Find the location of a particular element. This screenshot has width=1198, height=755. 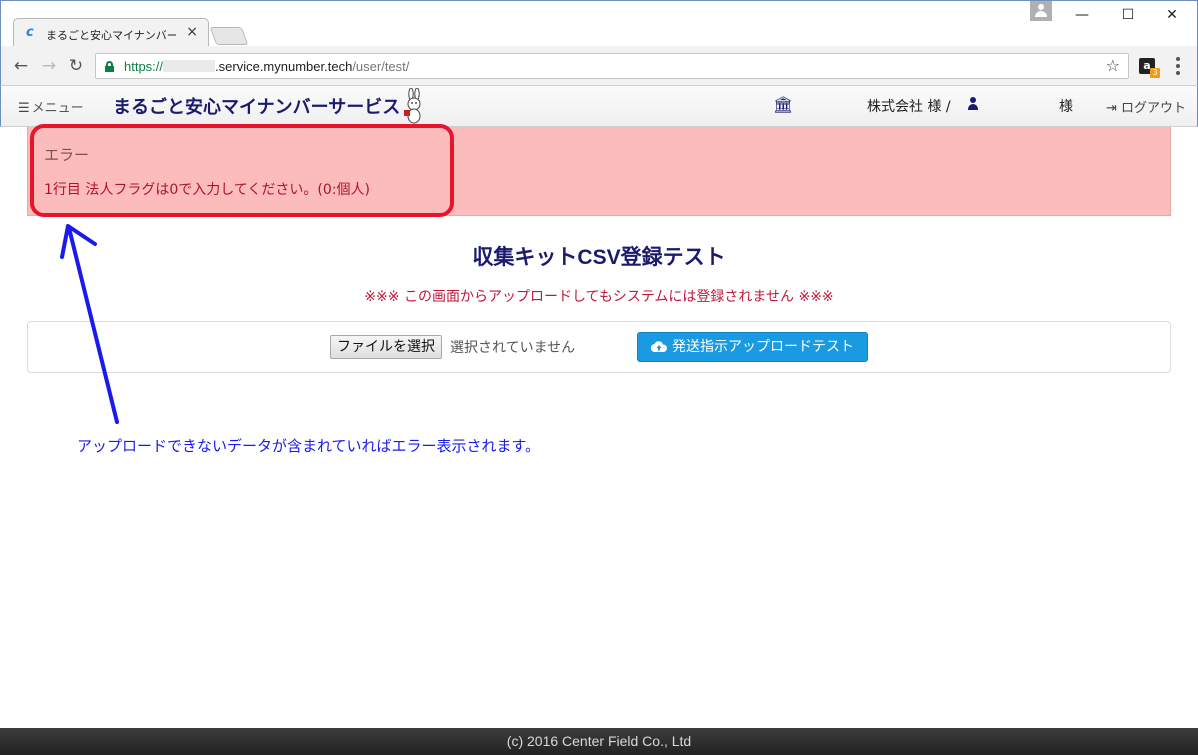

logout-link: ⇥ ログアウト is located at coordinates (1146, 106).